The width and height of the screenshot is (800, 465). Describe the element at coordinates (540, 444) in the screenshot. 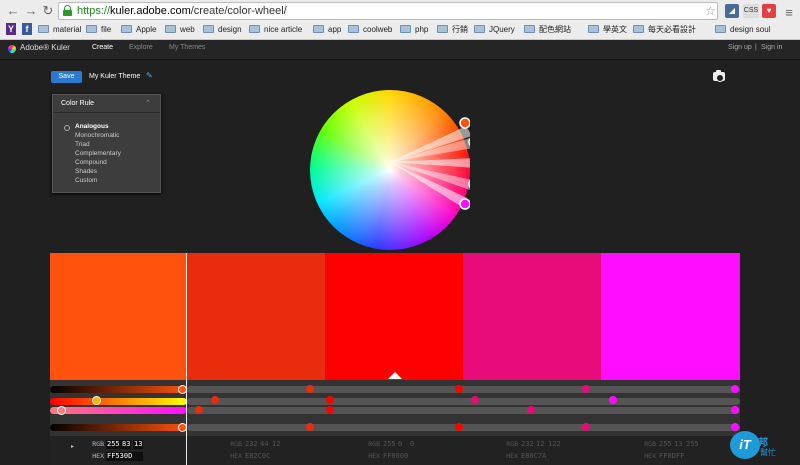

I see `rgb-g-field: 12` at that location.